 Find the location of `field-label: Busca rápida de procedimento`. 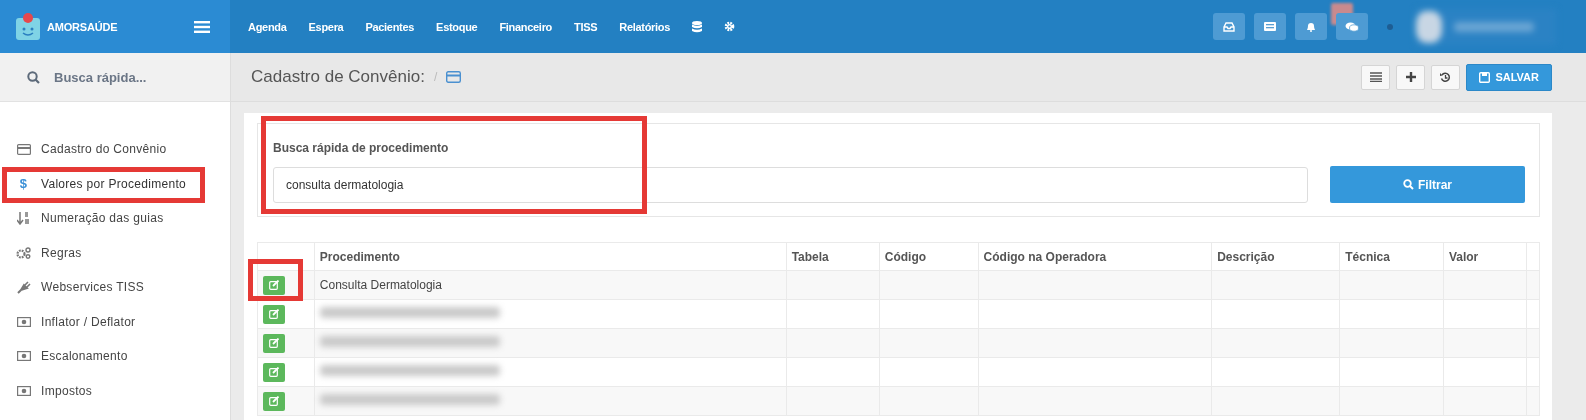

field-label: Busca rápida de procedimento is located at coordinates (361, 148).